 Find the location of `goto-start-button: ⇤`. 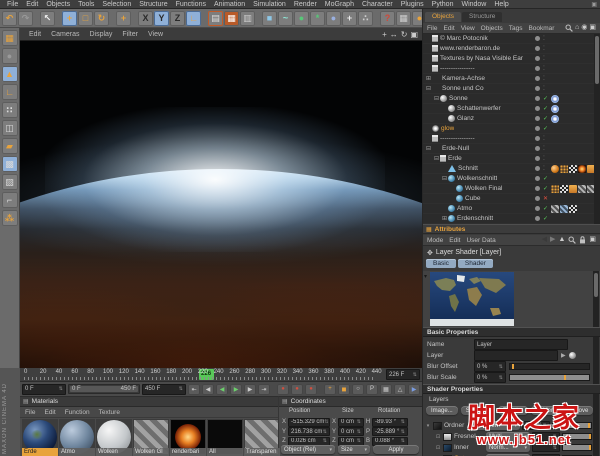

goto-start-button: ⇤ is located at coordinates (194, 389).